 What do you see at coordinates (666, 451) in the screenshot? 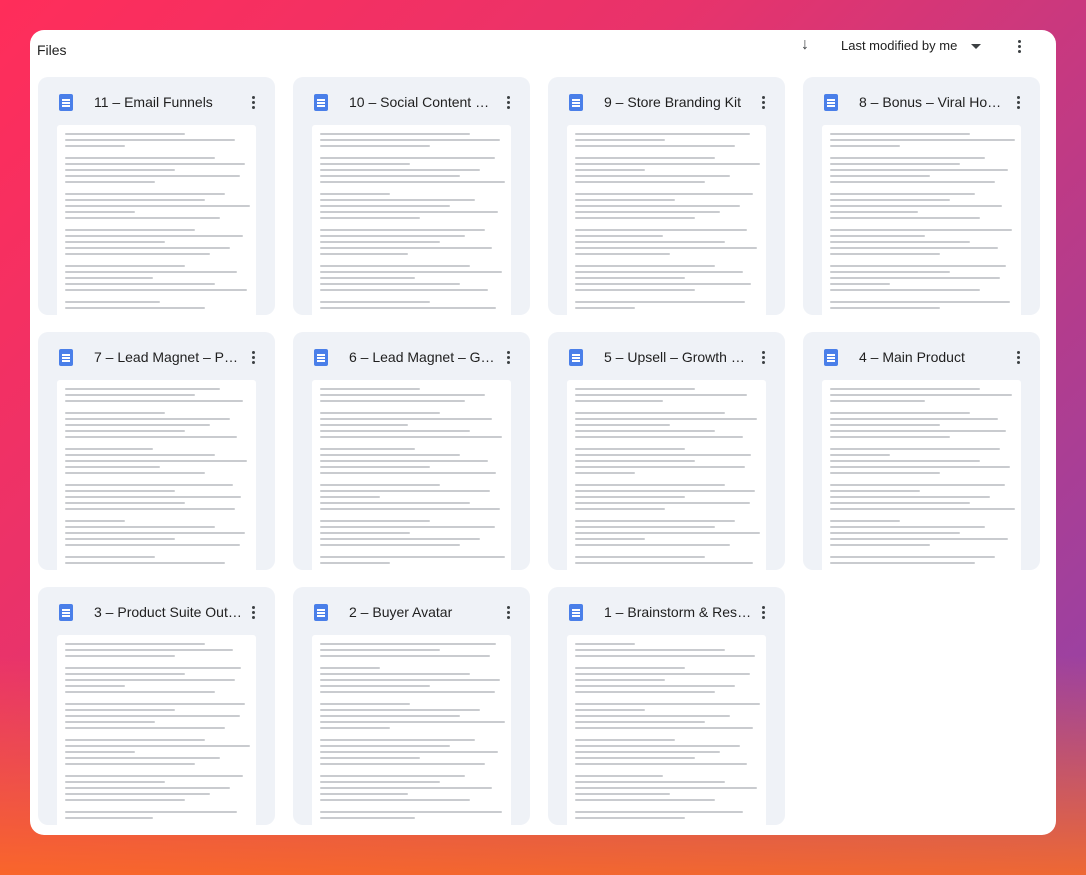
I see `file-card: 5 – Upsell – Growth Pack` at bounding box center [666, 451].